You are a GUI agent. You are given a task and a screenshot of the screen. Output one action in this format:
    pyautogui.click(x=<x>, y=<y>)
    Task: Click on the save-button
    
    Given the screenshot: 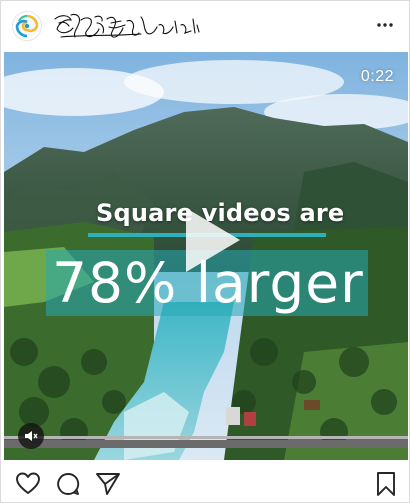 What is the action you would take?
    pyautogui.click(x=386, y=484)
    